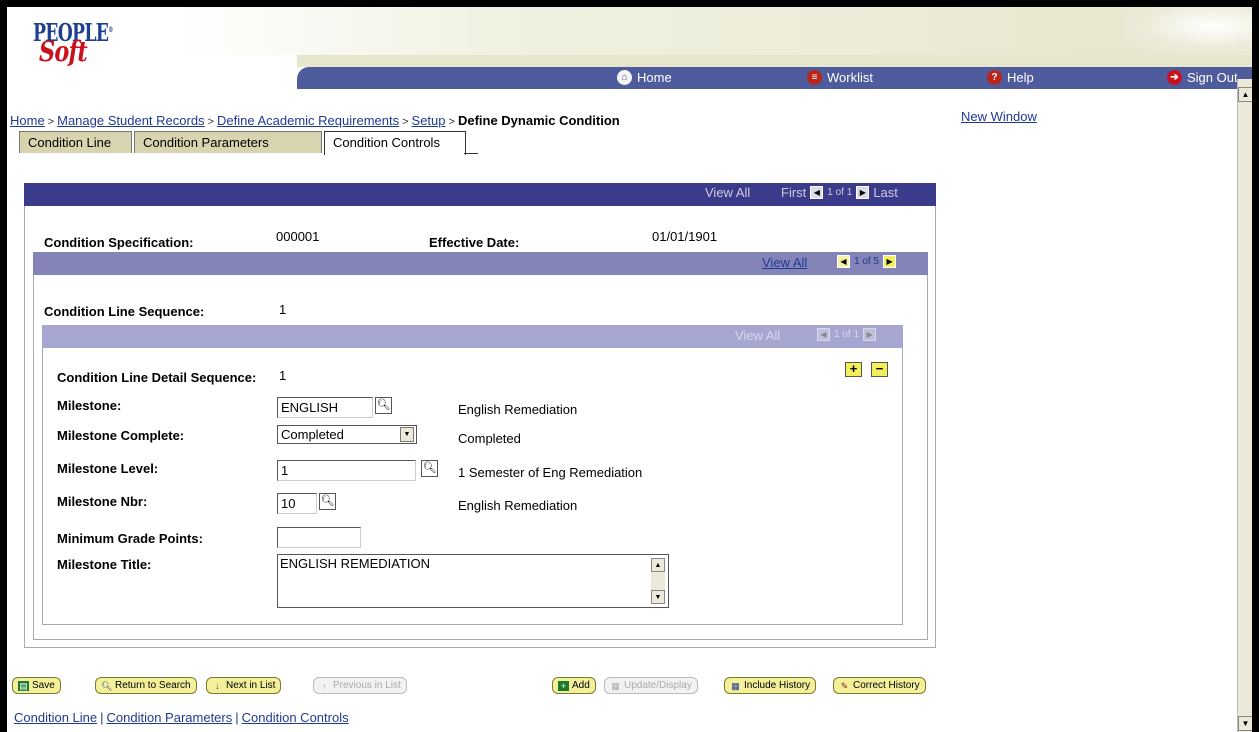  I want to click on outer-nav-controls: First ◀ 1 of 1 ▶ Last, so click(839, 192).